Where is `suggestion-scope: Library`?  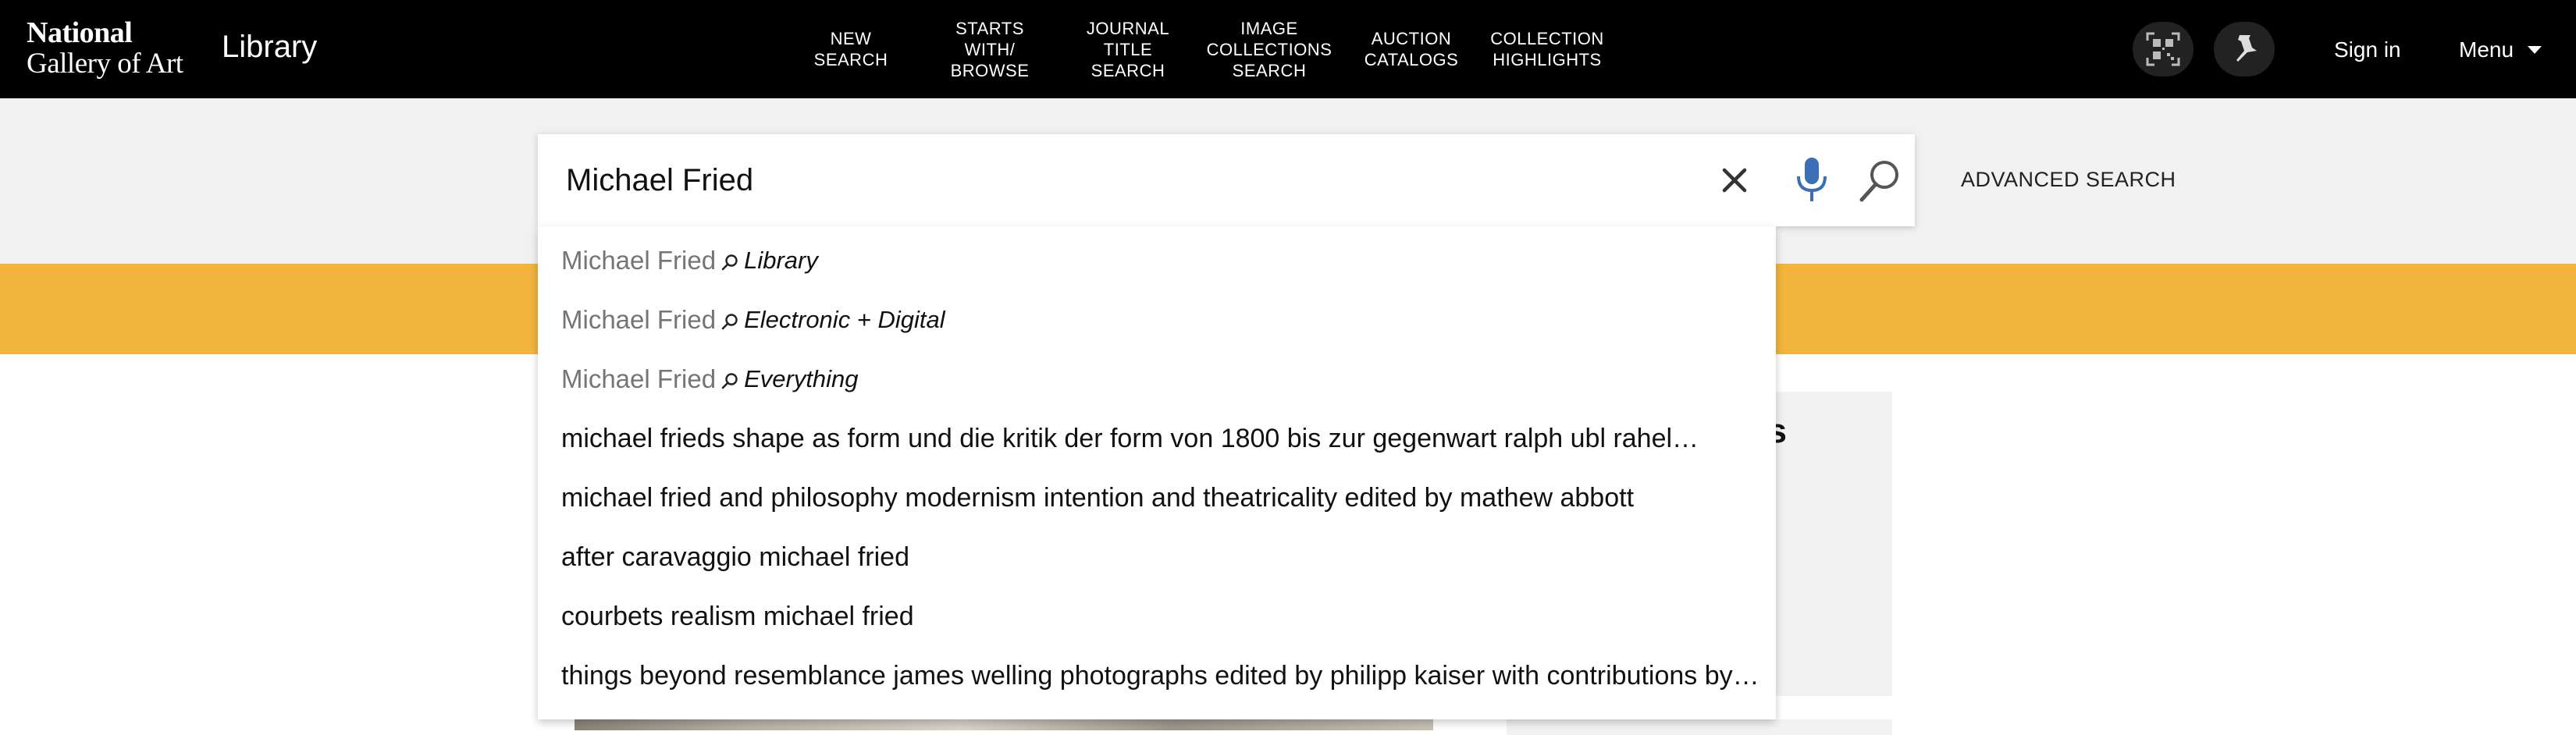
suggestion-scope: Library is located at coordinates (781, 261).